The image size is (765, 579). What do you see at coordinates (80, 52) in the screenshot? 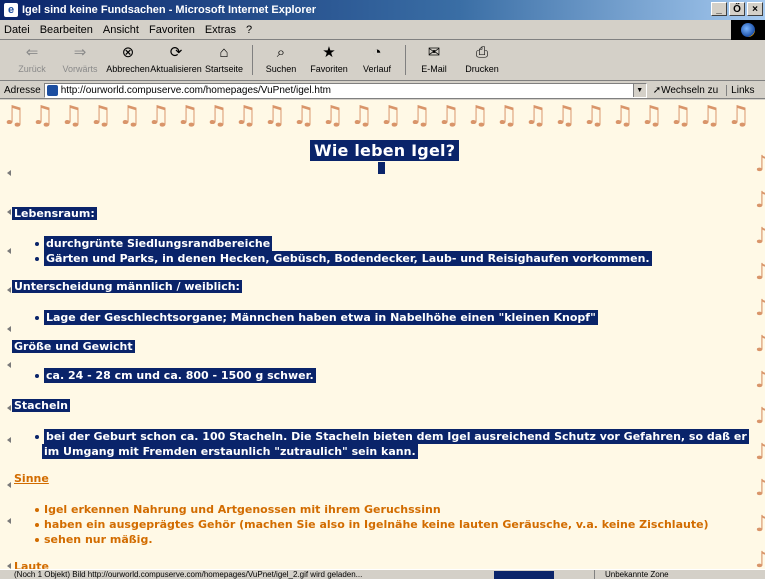
I see `forward-arrow-icon: ⇒` at bounding box center [80, 52].